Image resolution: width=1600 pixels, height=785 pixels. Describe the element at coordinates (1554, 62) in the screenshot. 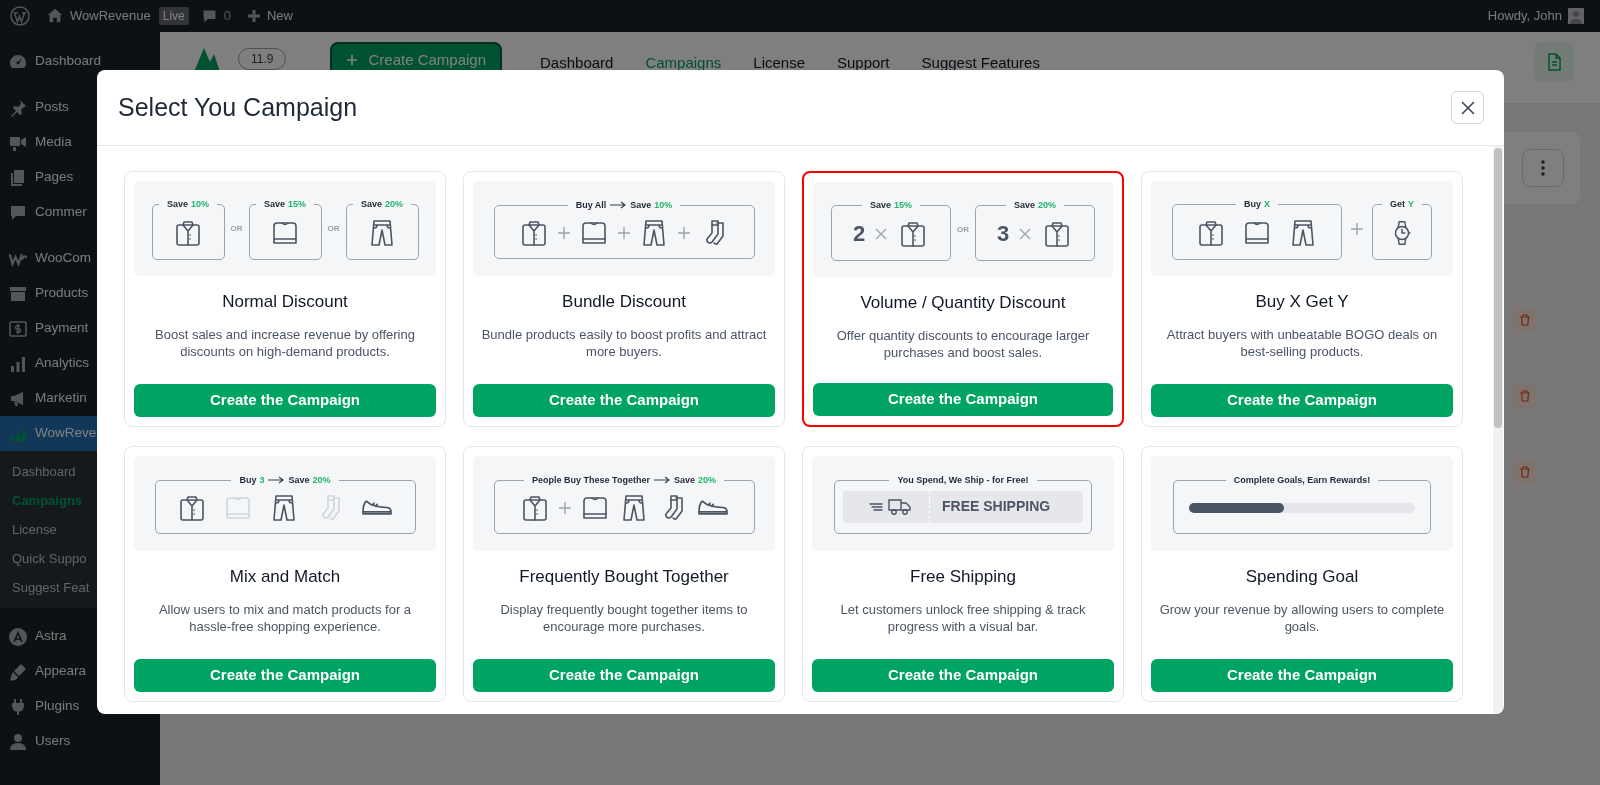

I see `document-button` at that location.